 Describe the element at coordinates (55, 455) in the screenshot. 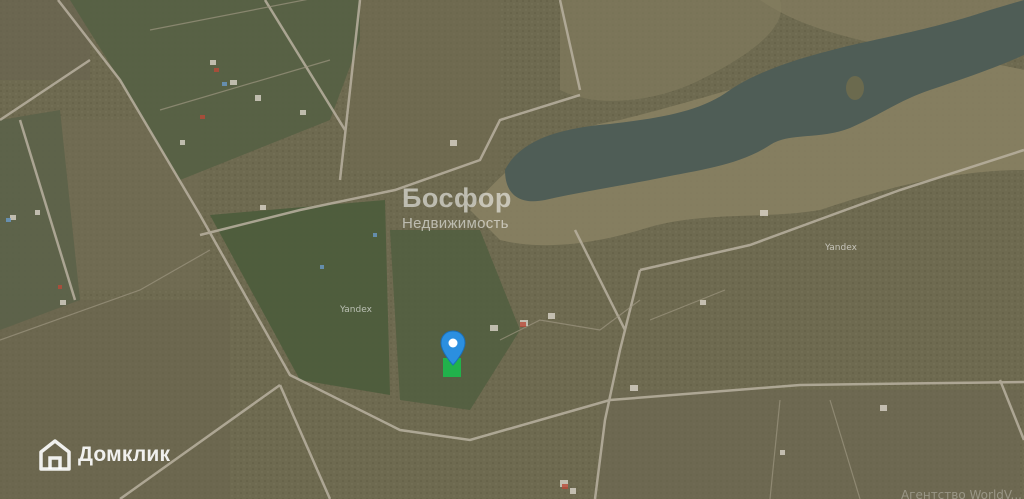

I see `domklik-house-logo-icon` at that location.